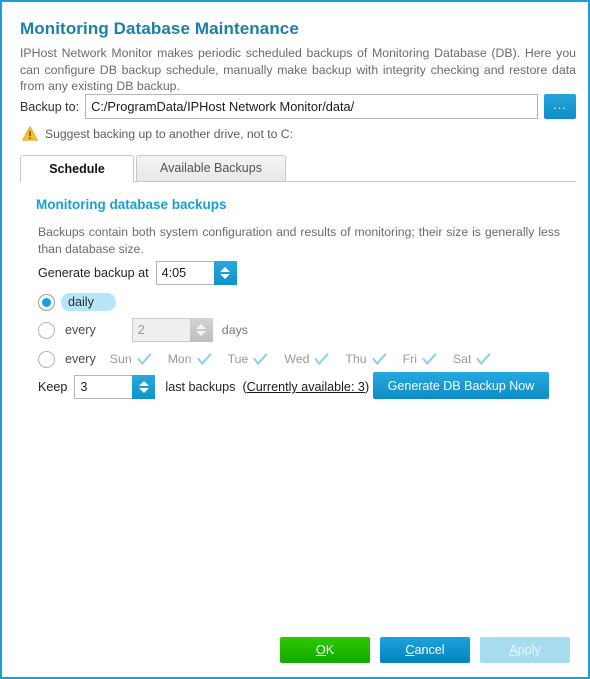 The width and height of the screenshot is (590, 679). I want to click on weekday-sun-label: Sun, so click(120, 359).